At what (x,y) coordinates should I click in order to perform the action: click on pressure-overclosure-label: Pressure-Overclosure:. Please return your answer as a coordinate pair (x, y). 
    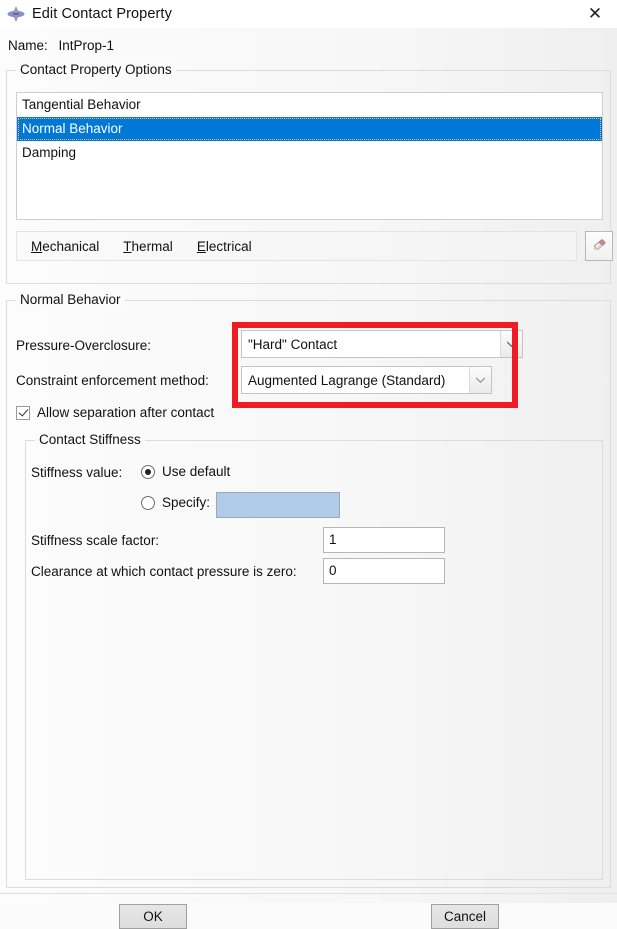
    Looking at the image, I should click on (84, 345).